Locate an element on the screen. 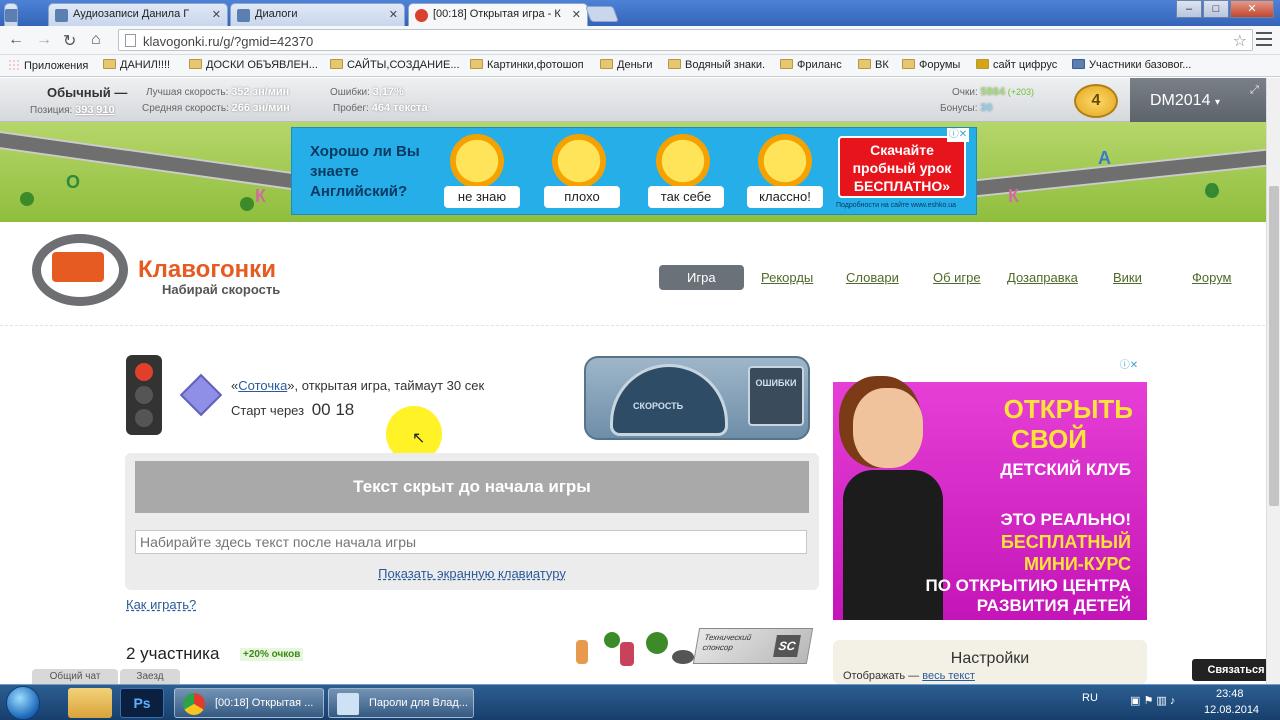 This screenshot has height=720, width=1280. bonus-badge: +20% очков is located at coordinates (272, 654).